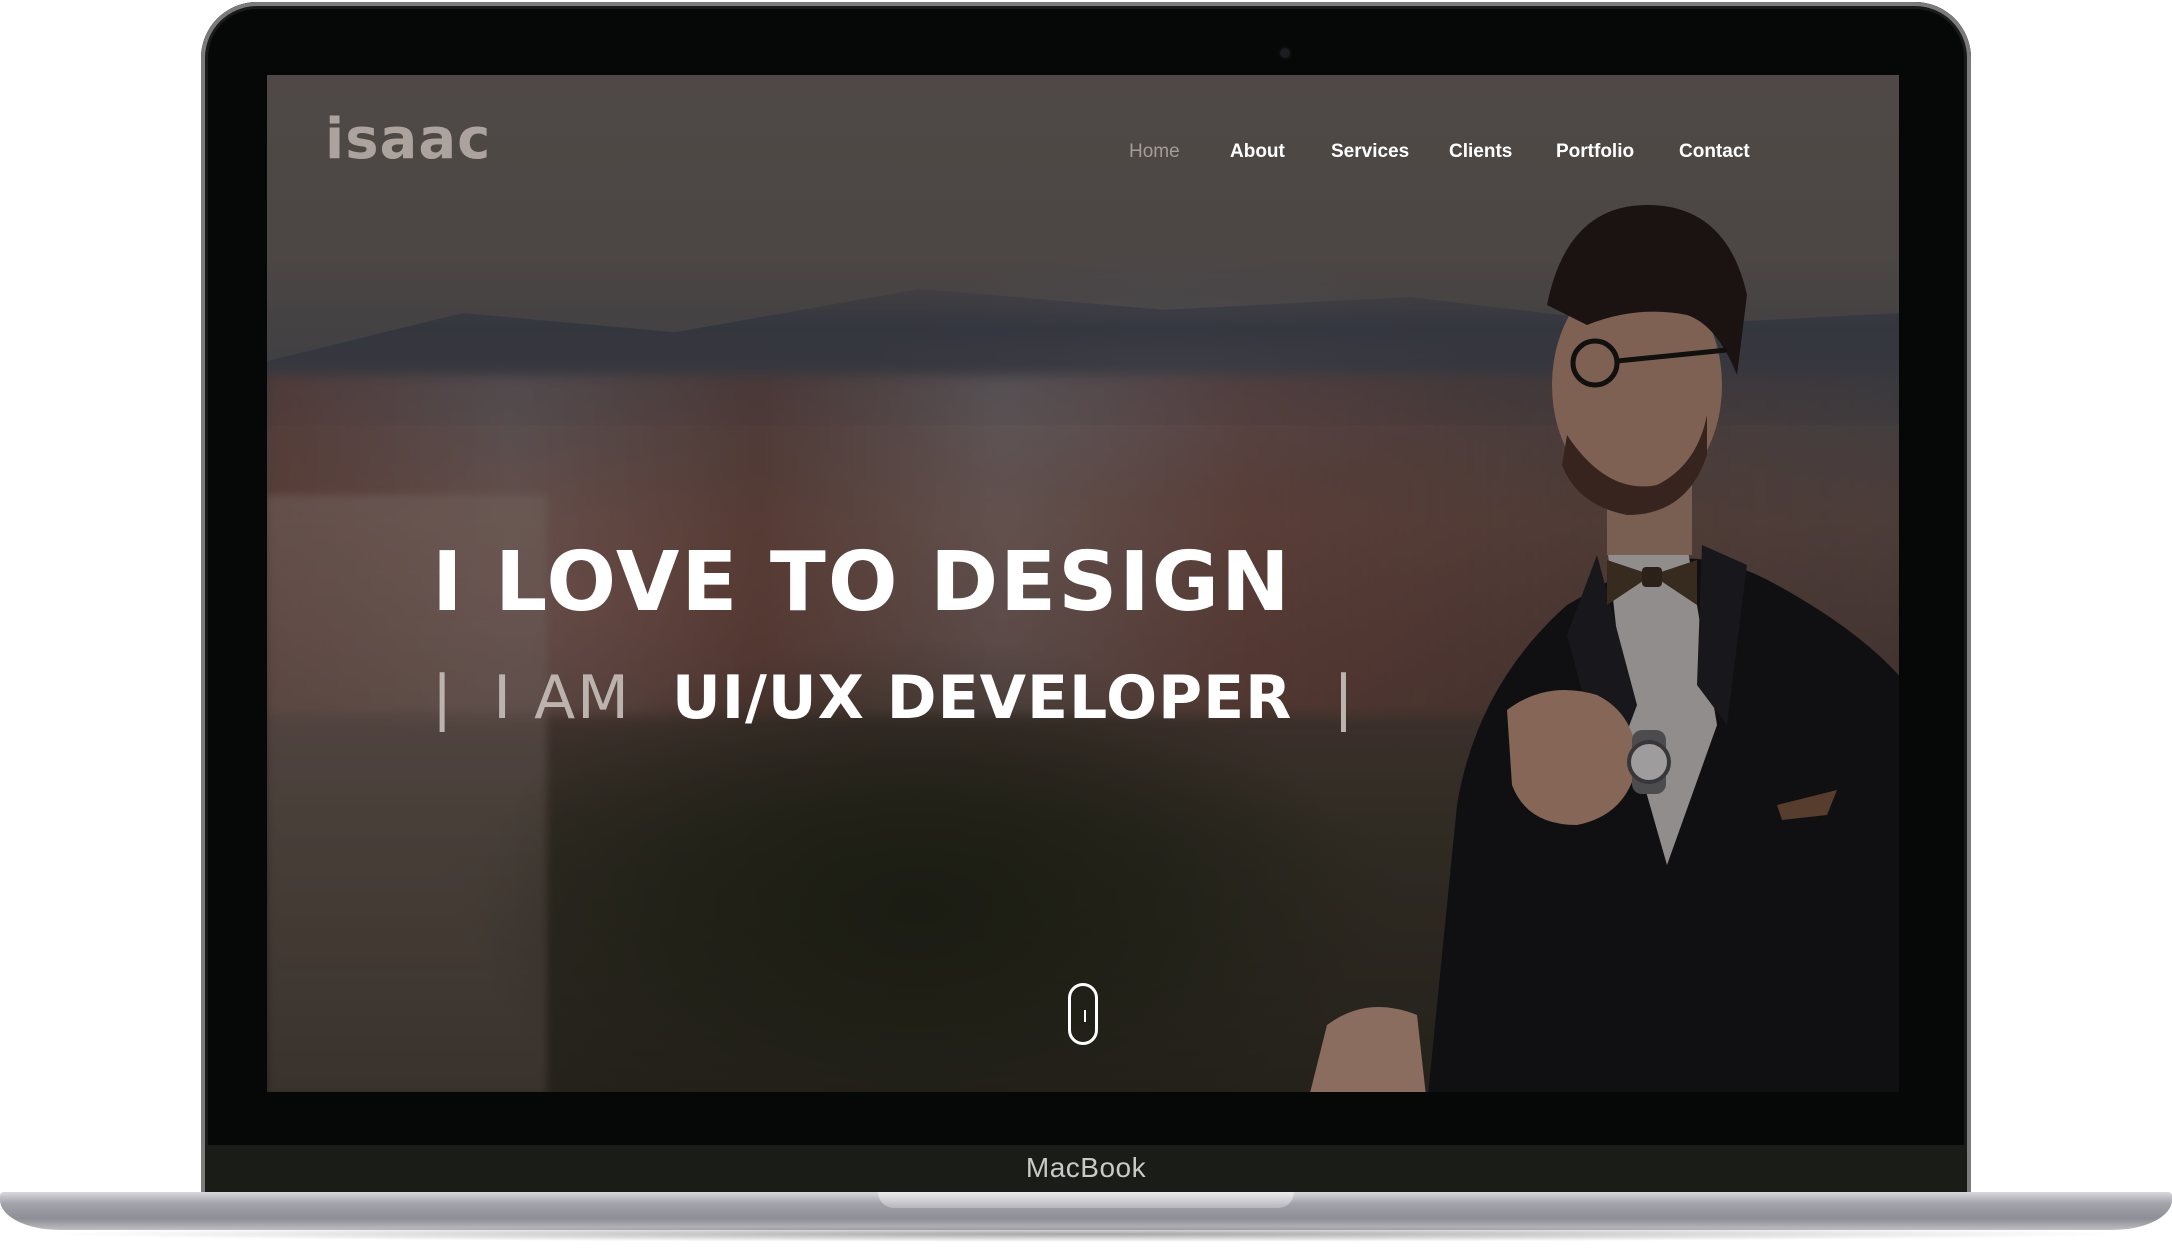 This screenshot has height=1248, width=2172. Describe the element at coordinates (1595, 152) in the screenshot. I see `nav-portfolio: Portfolio` at that location.